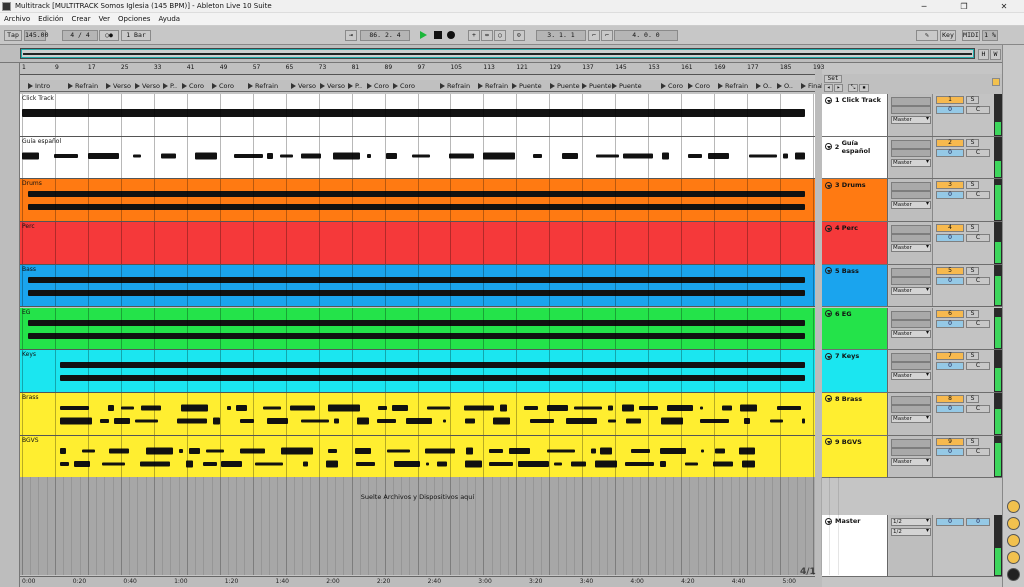  I want to click on automation-arm-button: ∞, so click(487, 35).